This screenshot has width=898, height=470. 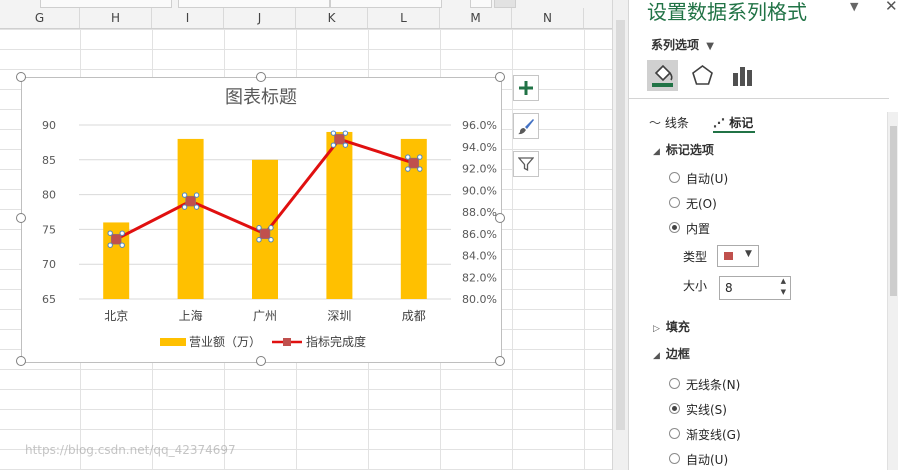 I want to click on radio-marker-none-label: 无(O), so click(x=701, y=203).